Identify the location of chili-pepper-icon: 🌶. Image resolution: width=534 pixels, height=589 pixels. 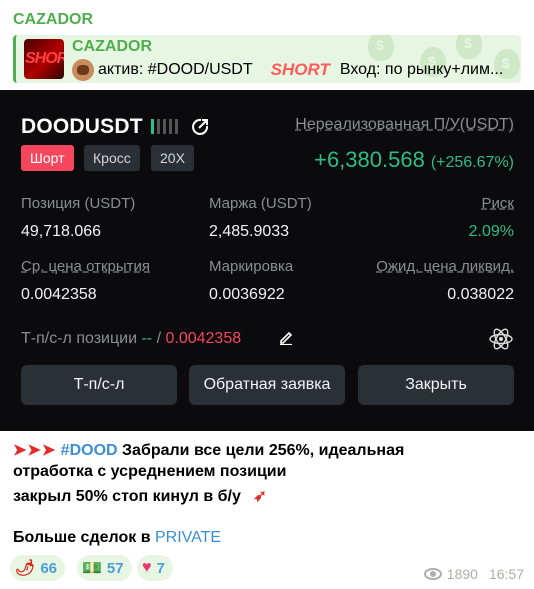
(25, 568).